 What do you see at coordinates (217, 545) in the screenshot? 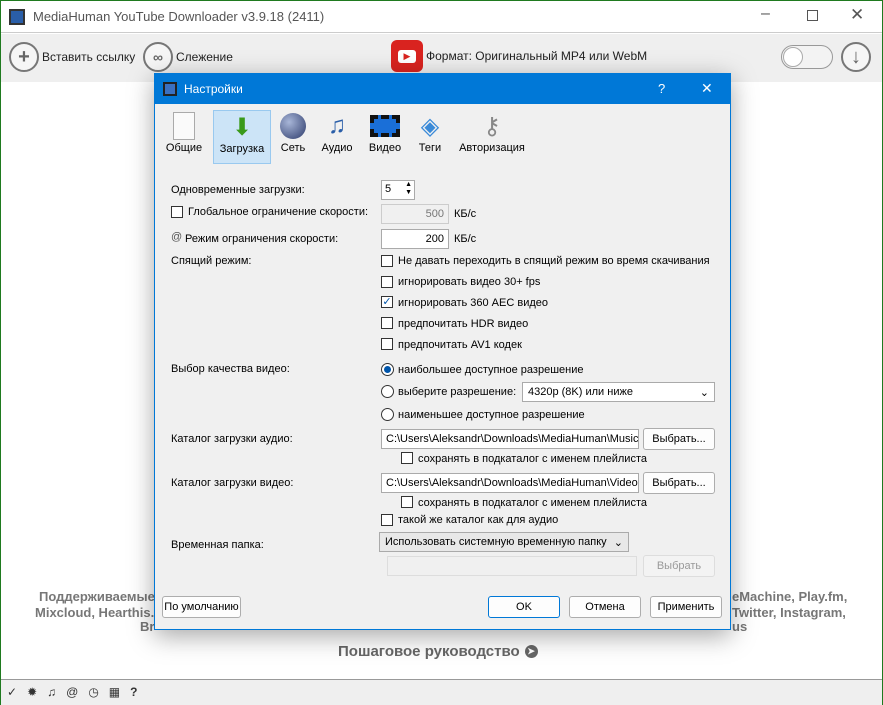
I see `temp-folder-label: Временная папка:` at bounding box center [217, 545].